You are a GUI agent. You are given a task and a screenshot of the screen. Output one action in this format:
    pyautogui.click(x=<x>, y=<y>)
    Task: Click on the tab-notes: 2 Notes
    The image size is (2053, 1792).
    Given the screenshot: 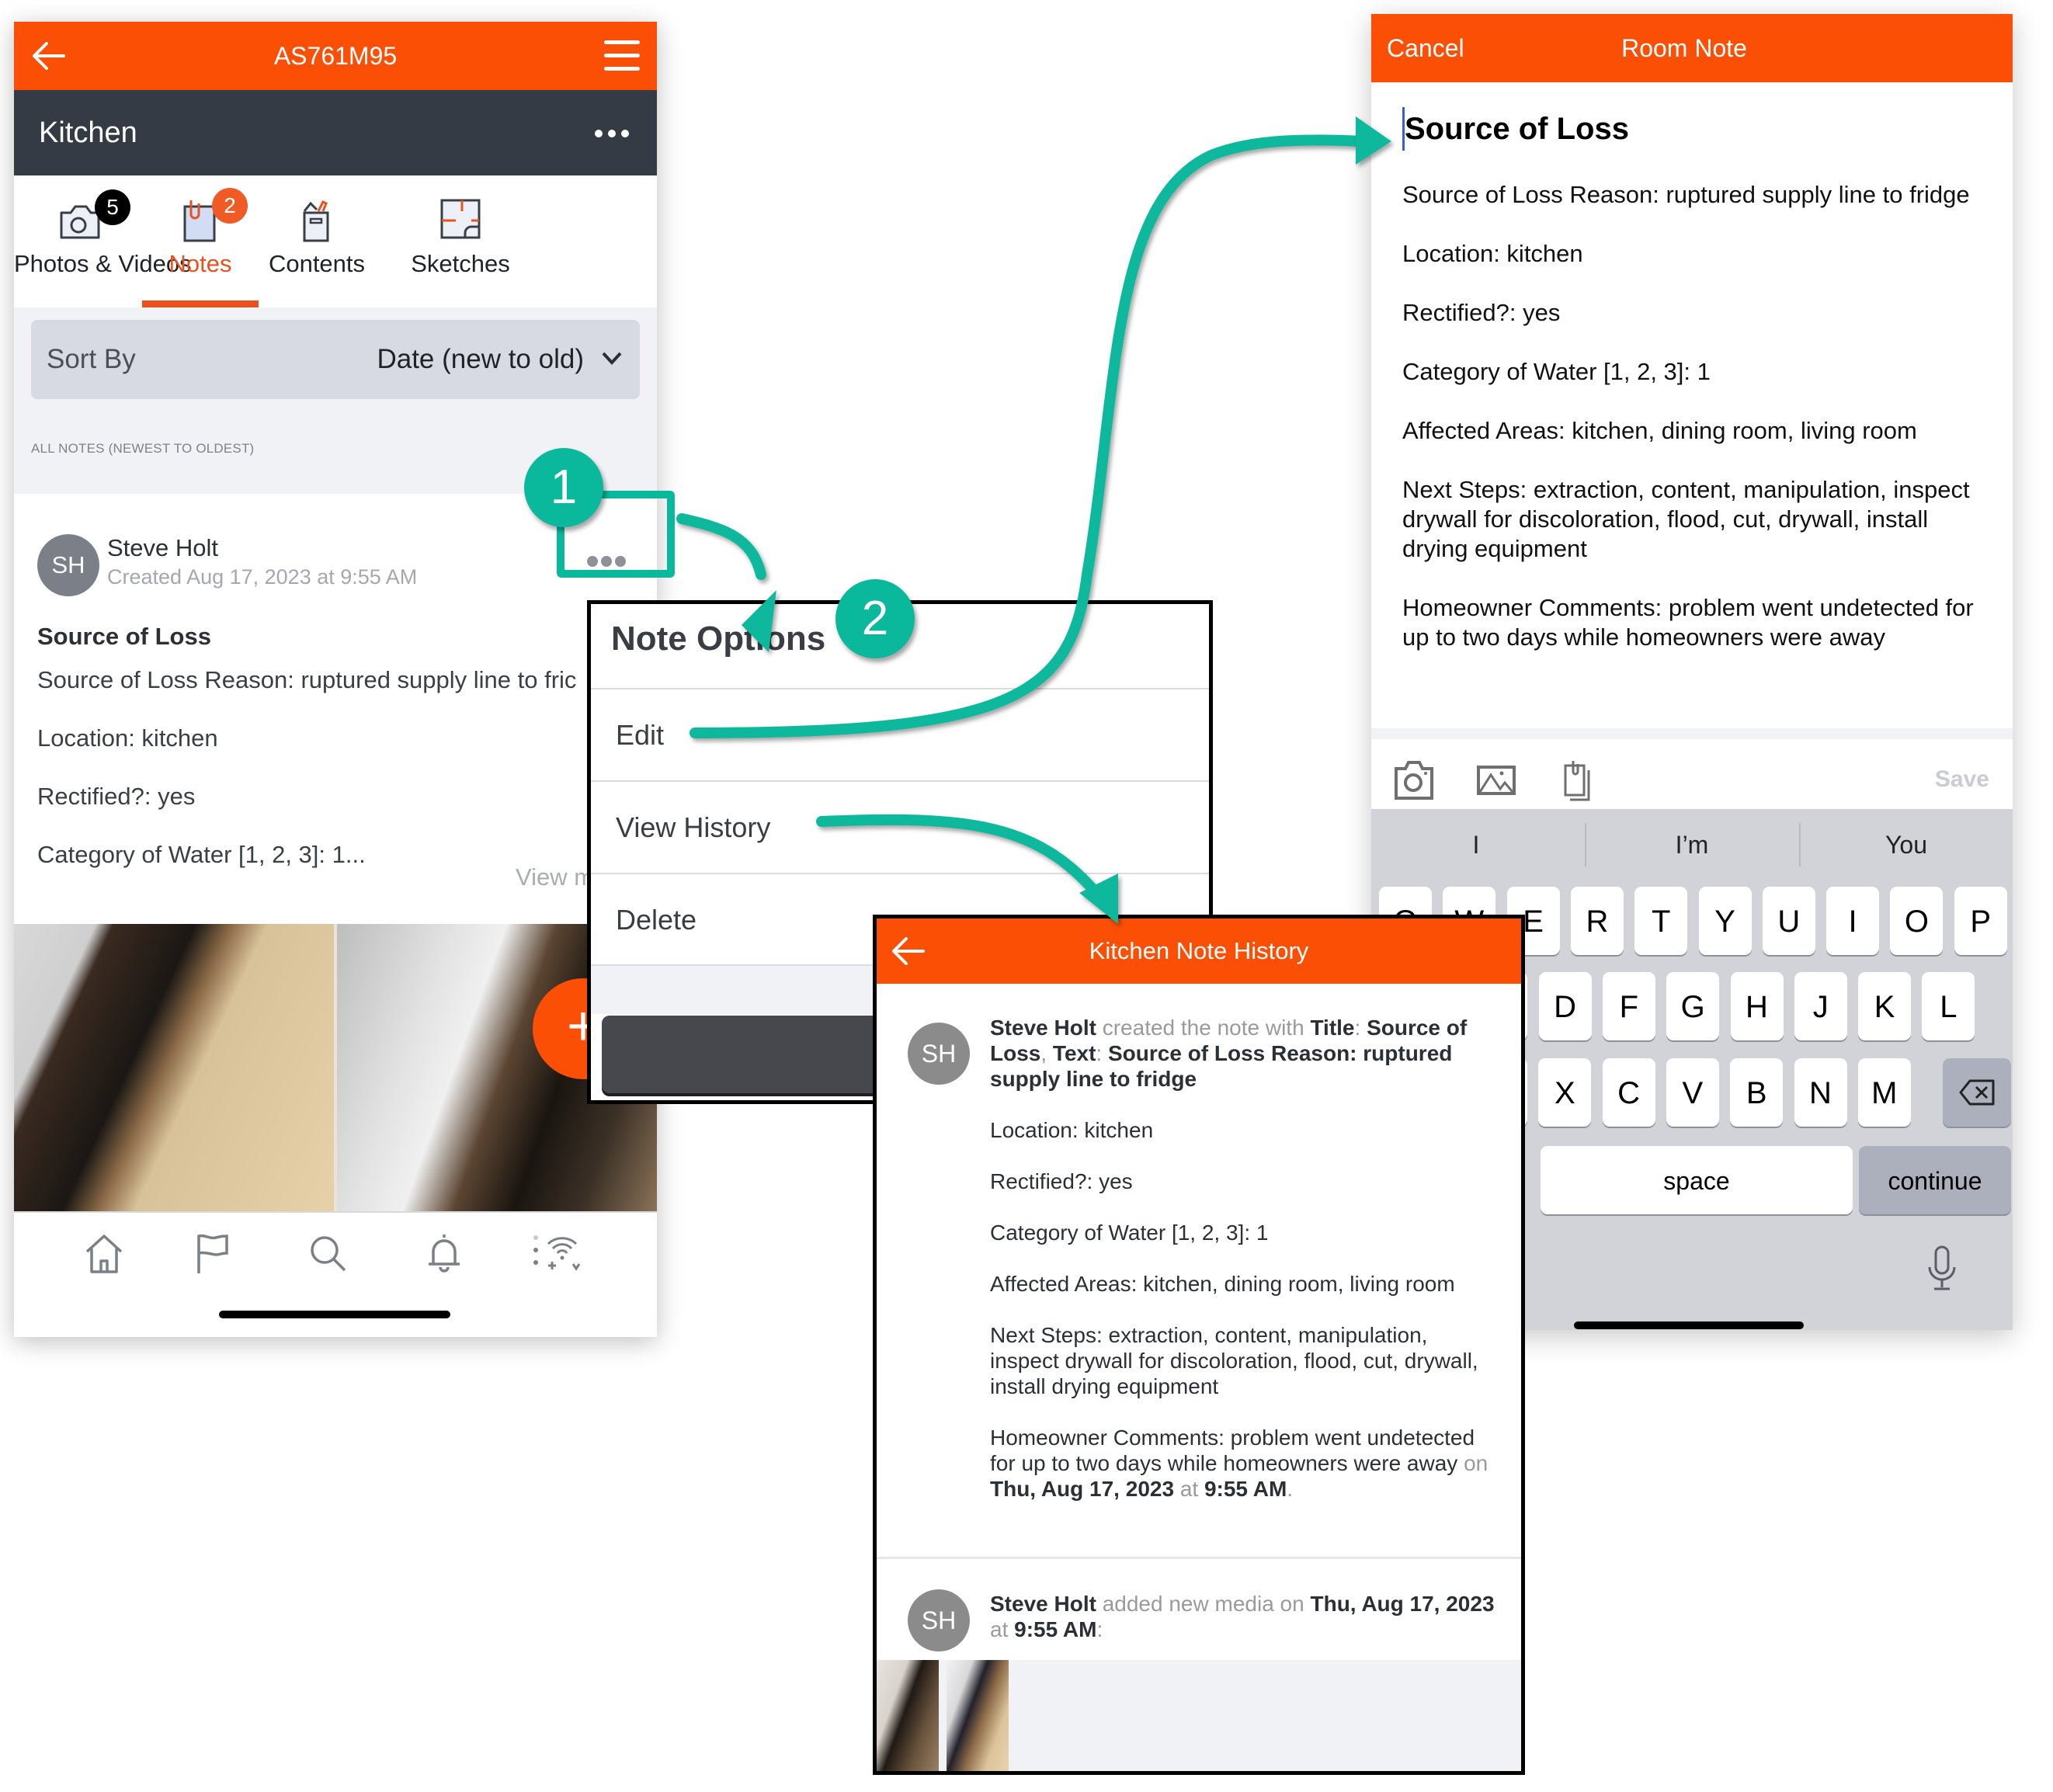 What is the action you would take?
    pyautogui.click(x=200, y=241)
    